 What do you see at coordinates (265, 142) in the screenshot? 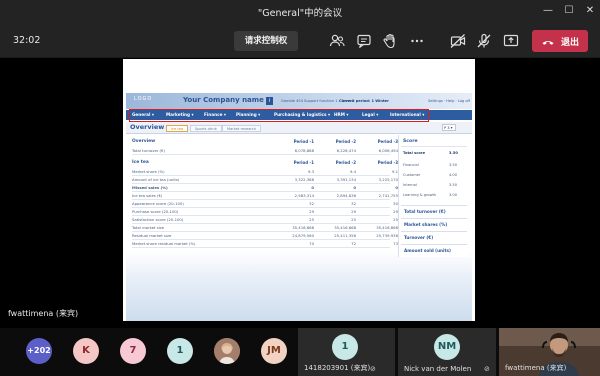
I see `overview-section-header: Overview Period -1 Period -2 Period -3` at bounding box center [265, 142].